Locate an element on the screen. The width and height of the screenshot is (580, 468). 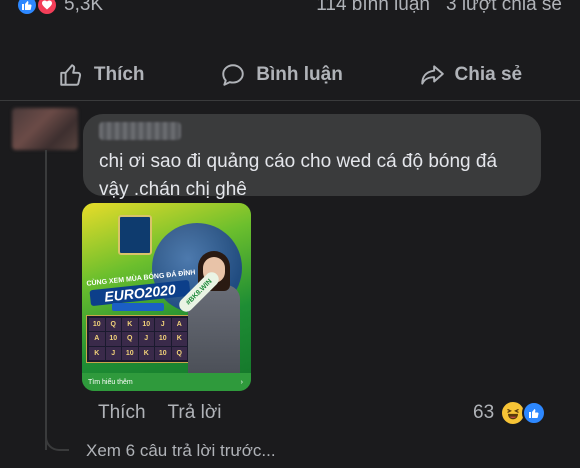
divider is located at coordinates (290, 100).